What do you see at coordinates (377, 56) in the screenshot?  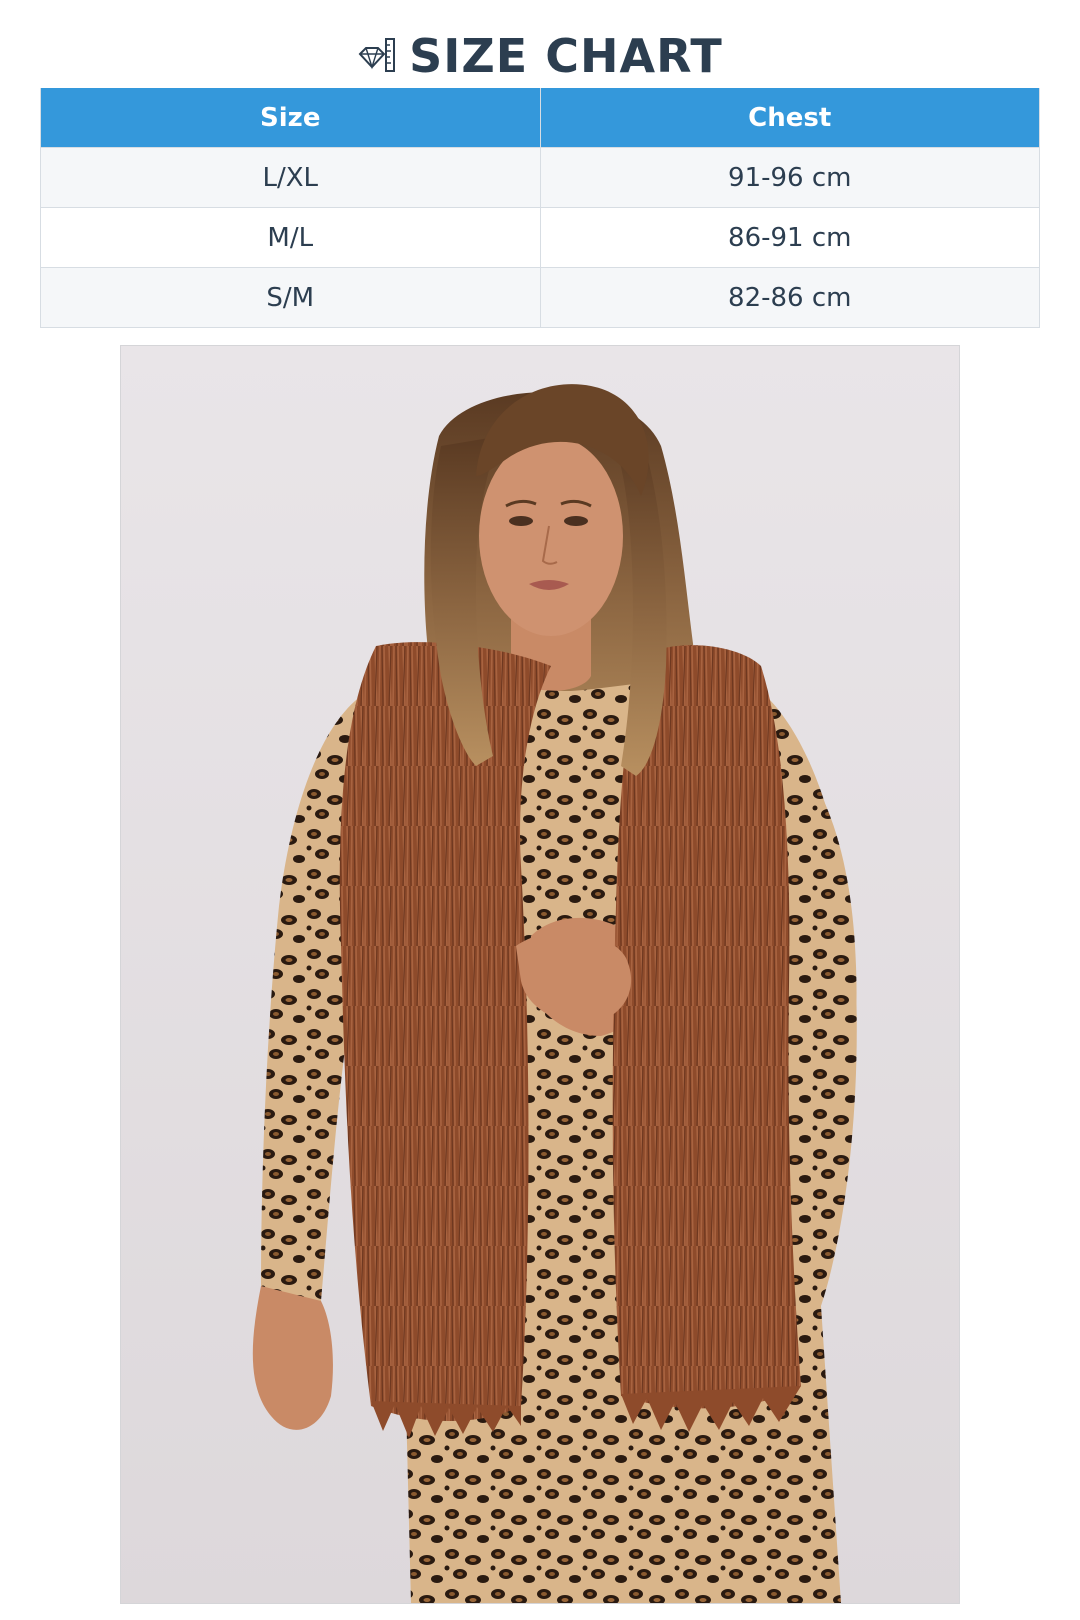 I see `ruler-diamond-icon` at bounding box center [377, 56].